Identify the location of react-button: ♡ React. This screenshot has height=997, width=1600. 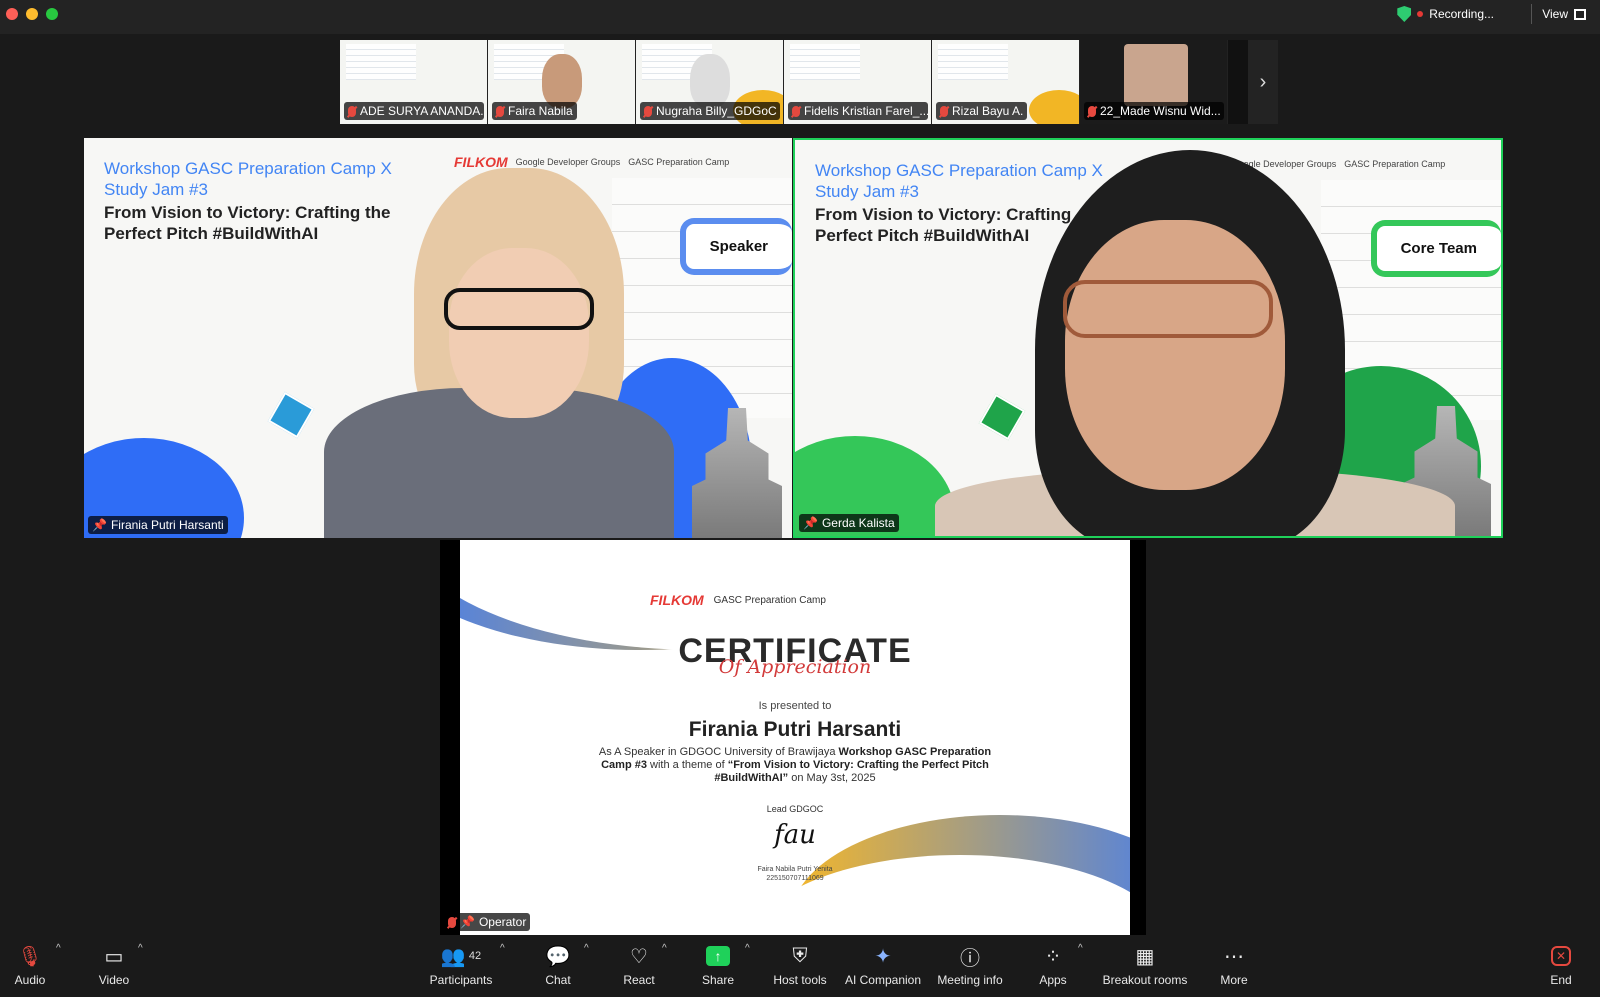
(639, 967).